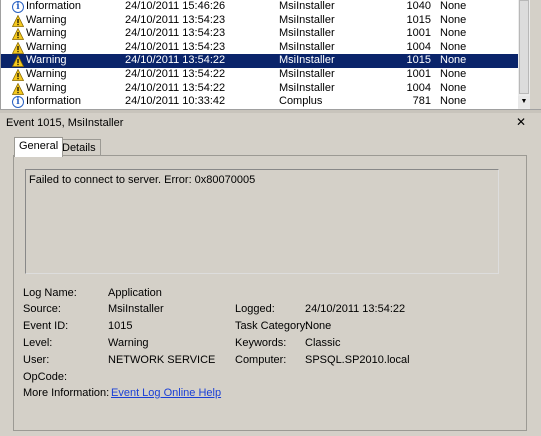  Describe the element at coordinates (36, 360) in the screenshot. I see `user-label: User:` at that location.